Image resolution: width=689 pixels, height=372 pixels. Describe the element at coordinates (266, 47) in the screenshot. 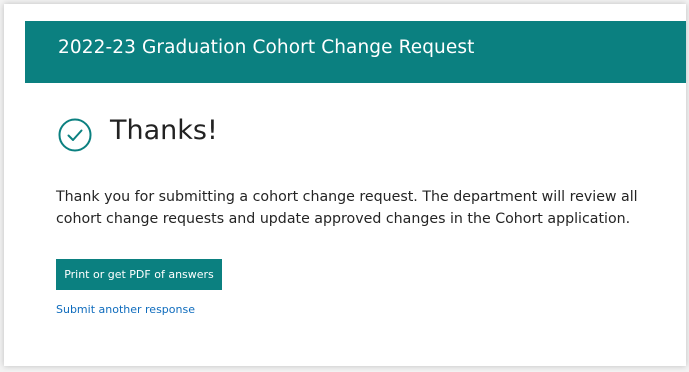

I see `form-title: 2022-23 Graduation Cohort Change Request` at that location.